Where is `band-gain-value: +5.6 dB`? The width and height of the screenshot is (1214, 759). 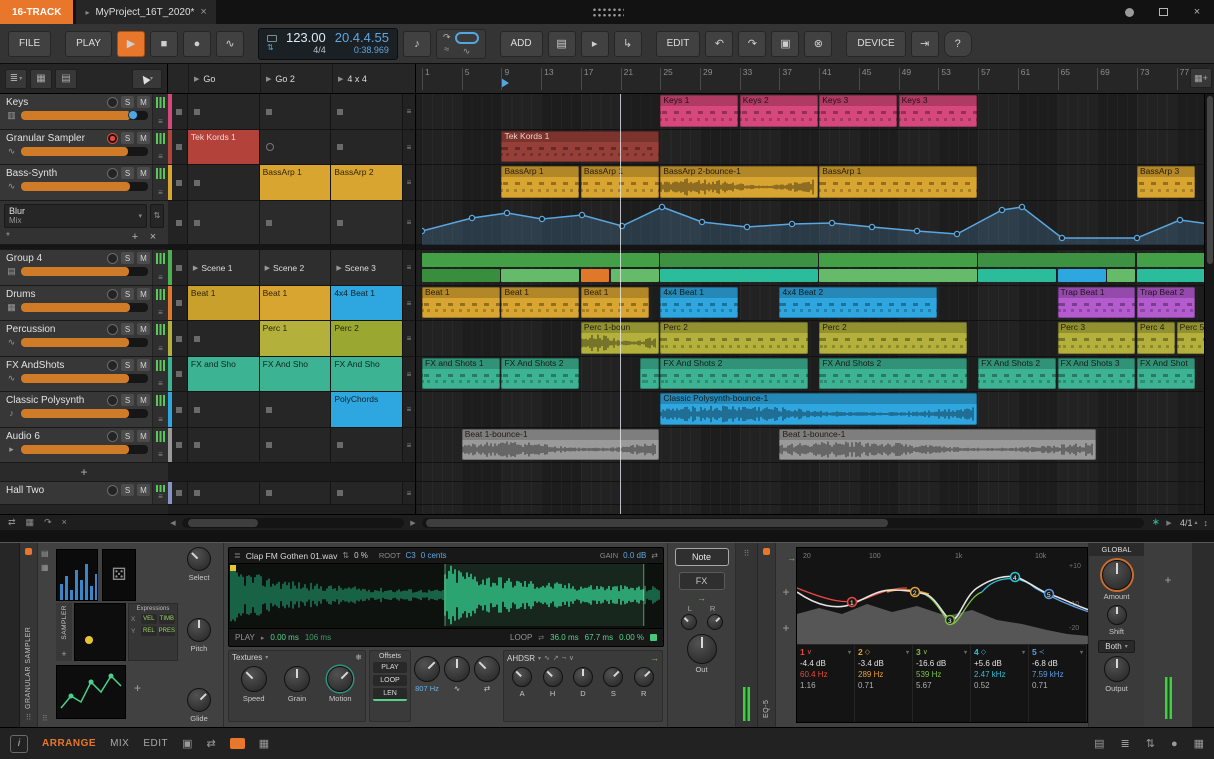
band-gain-value: +5.6 dB is located at coordinates (999, 663).